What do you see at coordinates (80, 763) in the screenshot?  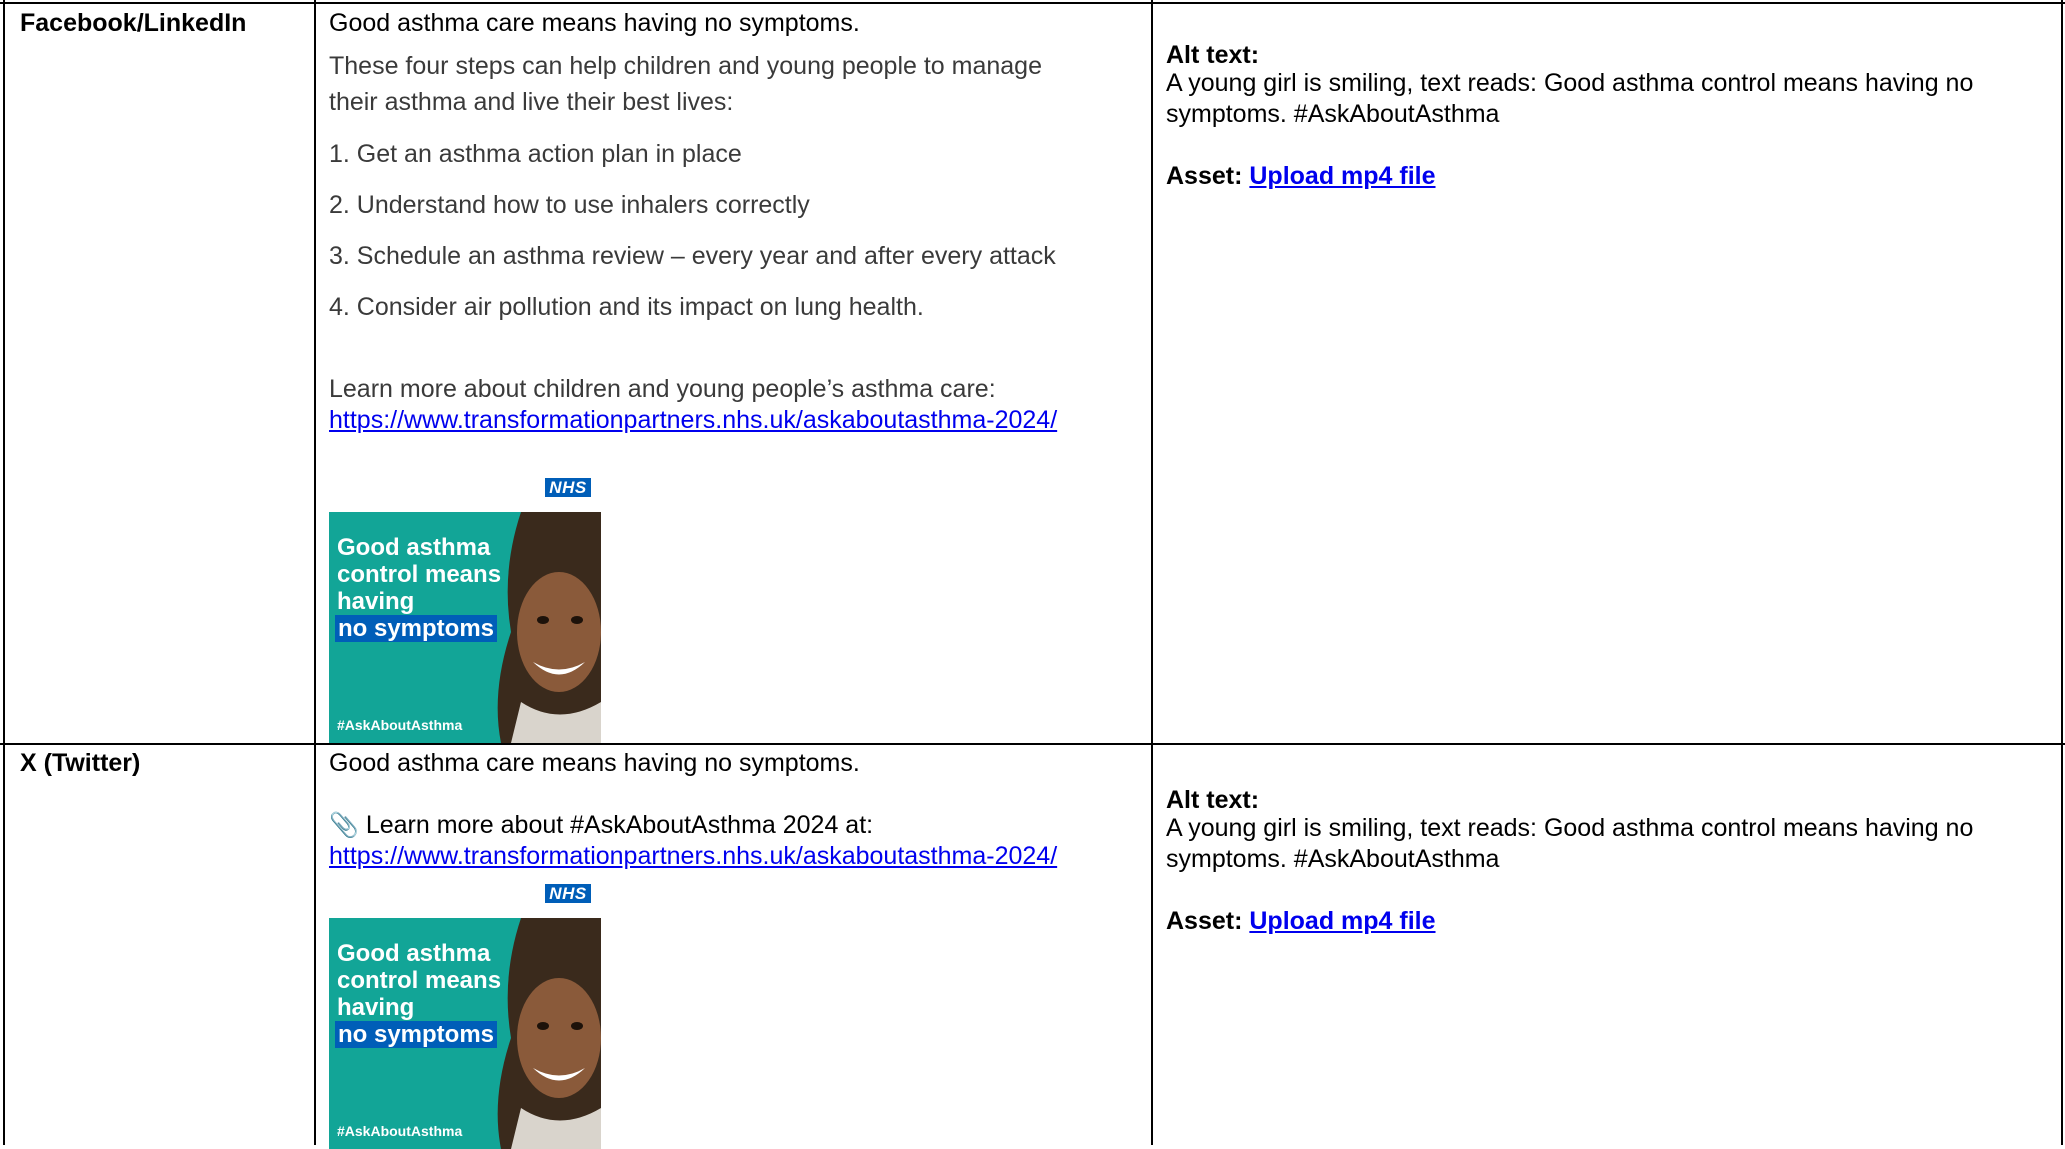 I see `platform-label: X (Twitter)` at bounding box center [80, 763].